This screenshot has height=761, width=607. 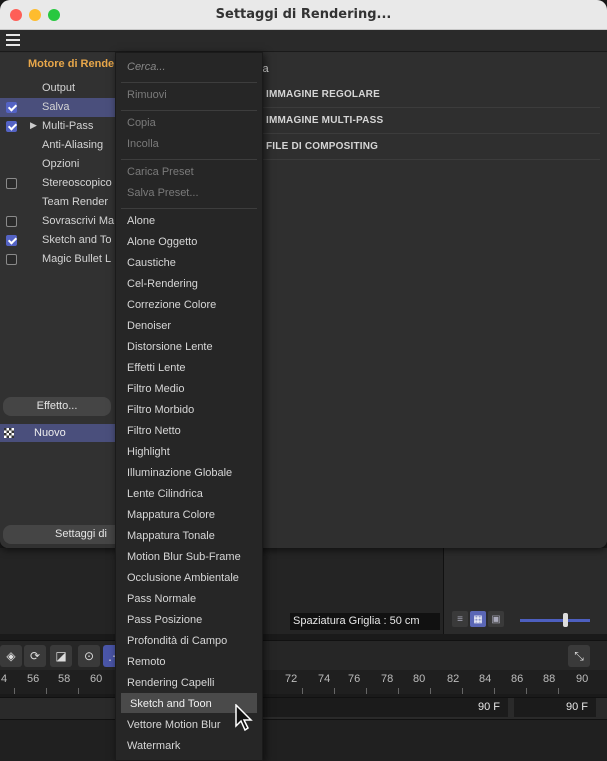 I want to click on menu-item-effect: Caustiche, so click(x=151, y=263).